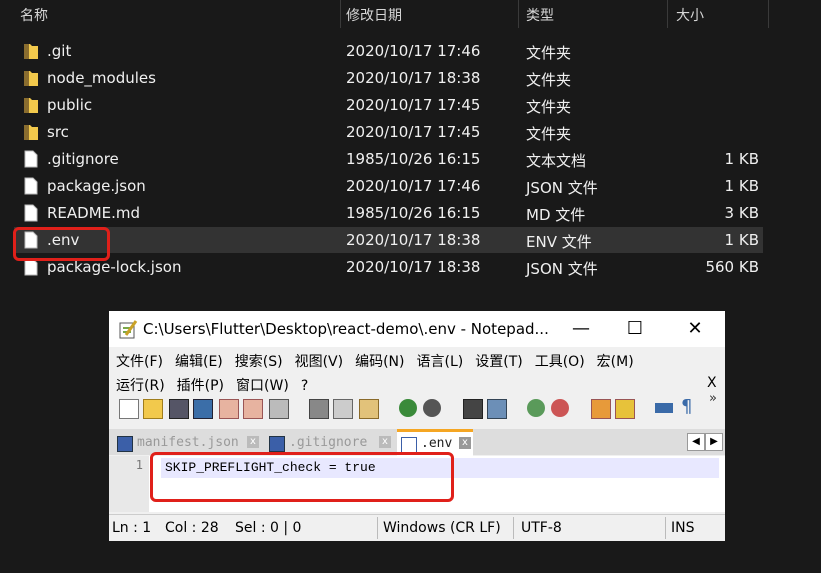 This screenshot has width=821, height=573. What do you see at coordinates (556, 161) in the screenshot?
I see `file-type: 文本文档` at bounding box center [556, 161].